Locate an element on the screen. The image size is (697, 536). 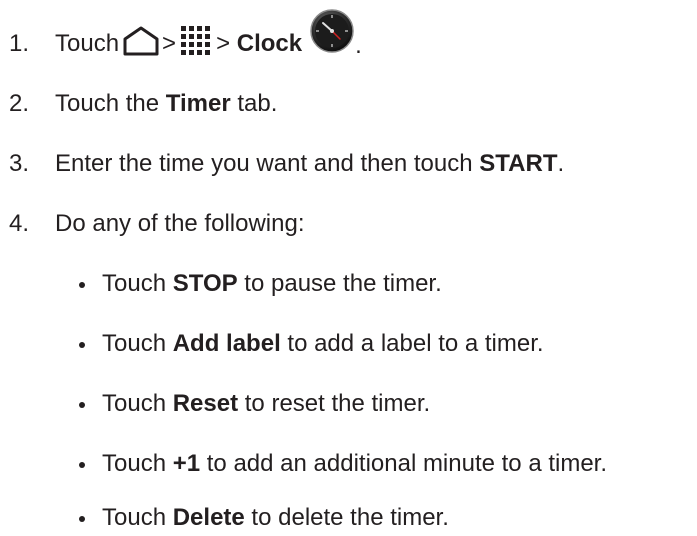
app-name-clock: Clock is located at coordinates (269, 43).